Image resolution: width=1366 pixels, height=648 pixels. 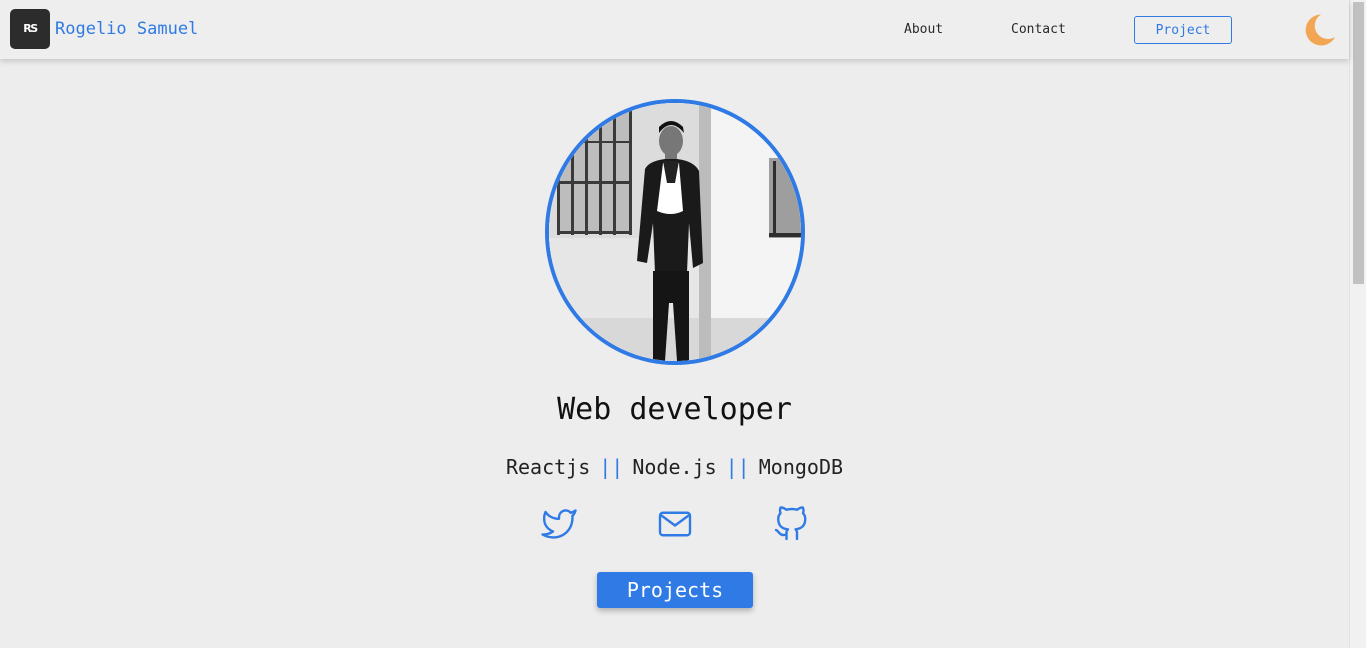 What do you see at coordinates (1183, 30) in the screenshot?
I see `project-button: Project` at bounding box center [1183, 30].